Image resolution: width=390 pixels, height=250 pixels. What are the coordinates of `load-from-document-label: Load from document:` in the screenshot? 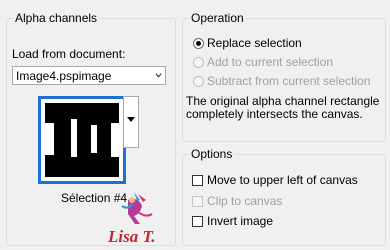 It's located at (69, 54).